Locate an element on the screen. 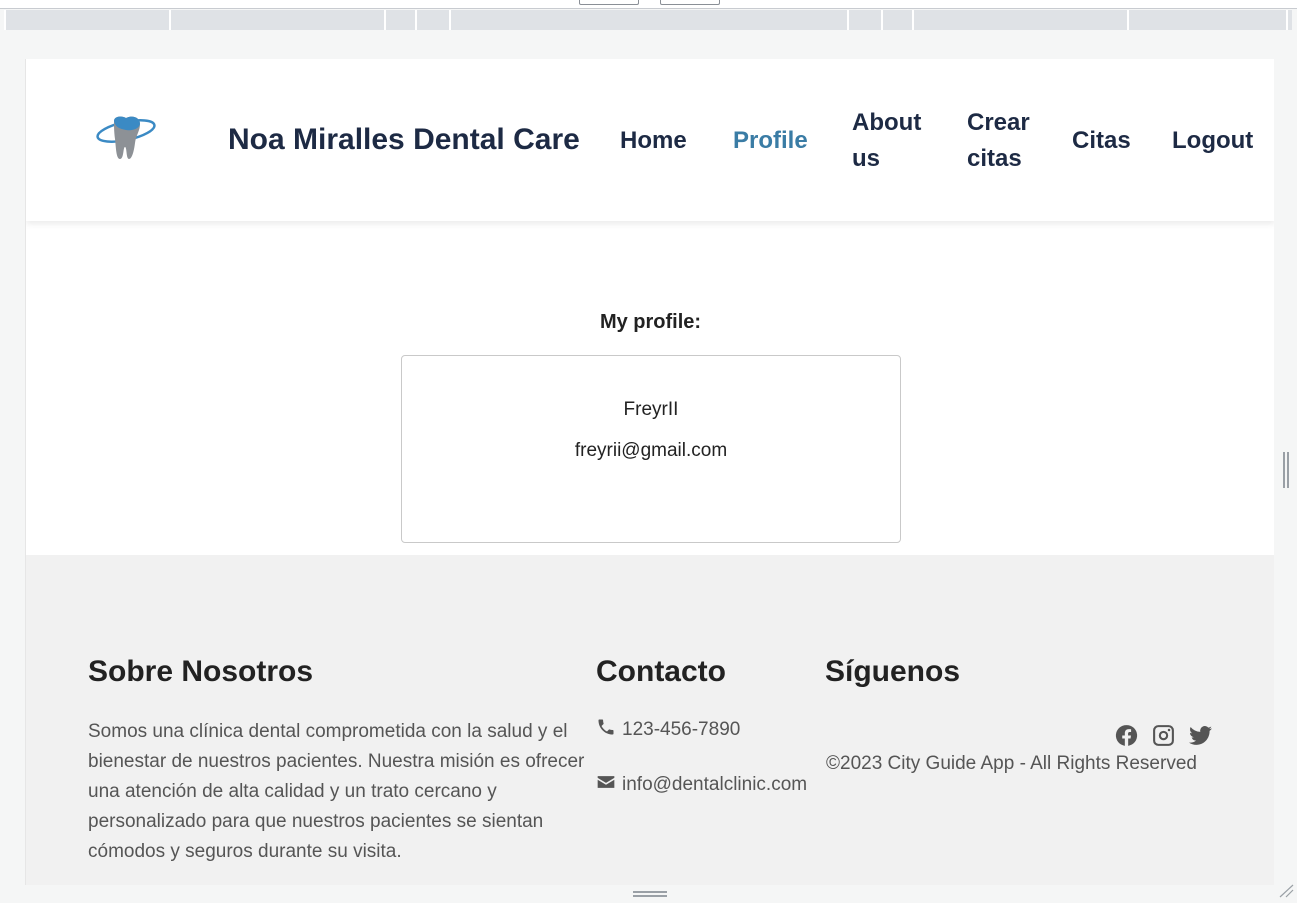 The image size is (1297, 903). nav-link-profile: Profile is located at coordinates (770, 141).